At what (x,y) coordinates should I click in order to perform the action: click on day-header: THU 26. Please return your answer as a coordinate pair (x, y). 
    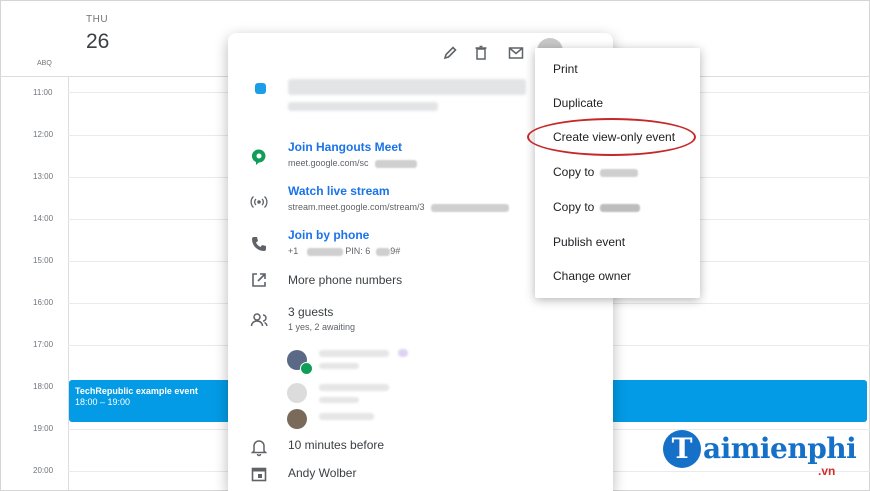
    Looking at the image, I should click on (97, 34).